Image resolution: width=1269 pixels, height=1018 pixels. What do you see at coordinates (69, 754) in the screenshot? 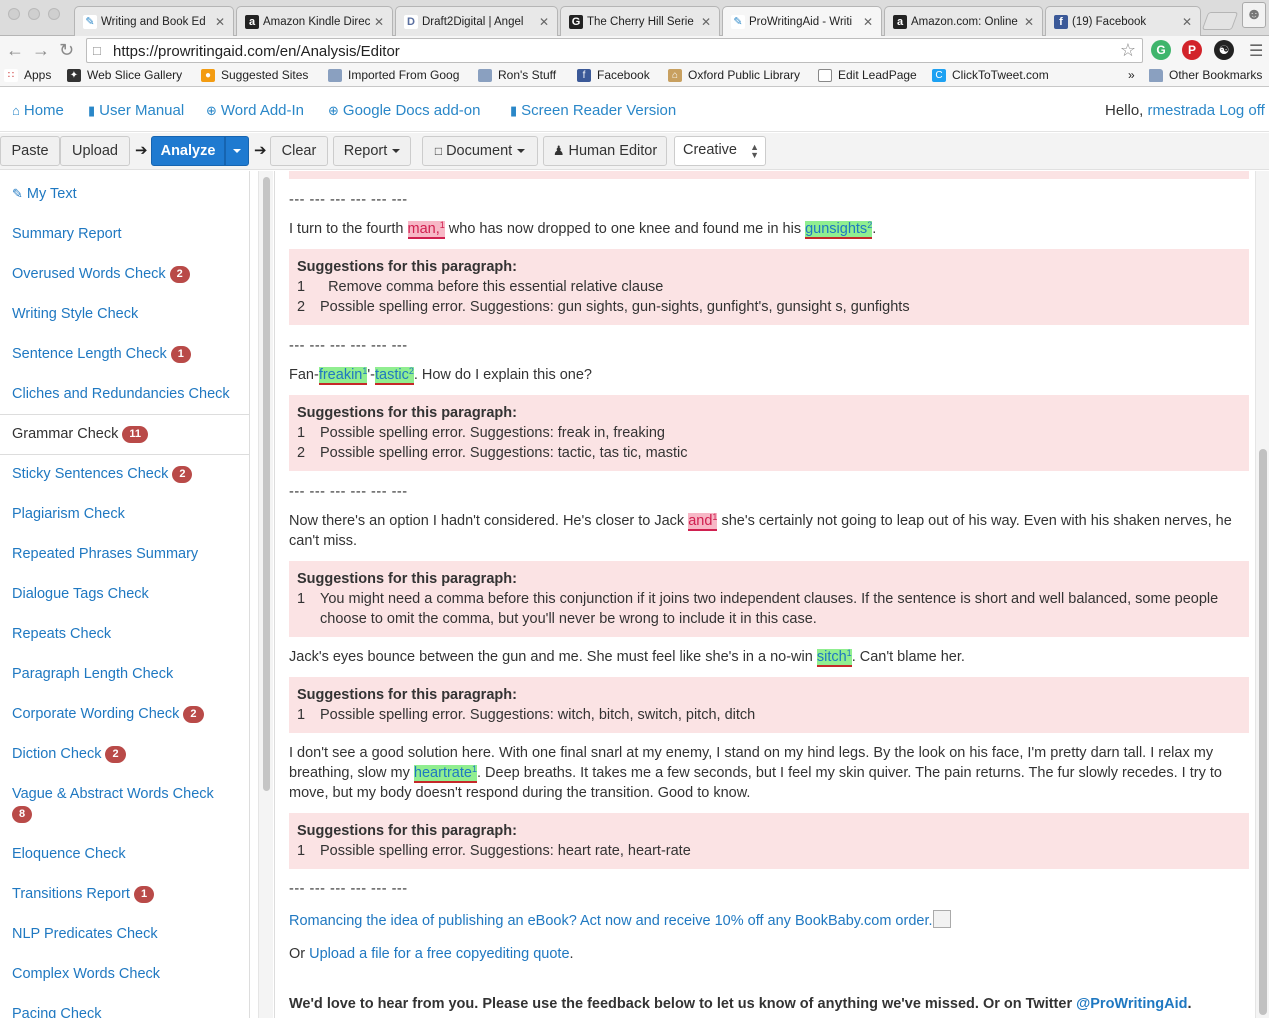
I see `sidebar-item-diction-check: Diction Check 2` at bounding box center [69, 754].